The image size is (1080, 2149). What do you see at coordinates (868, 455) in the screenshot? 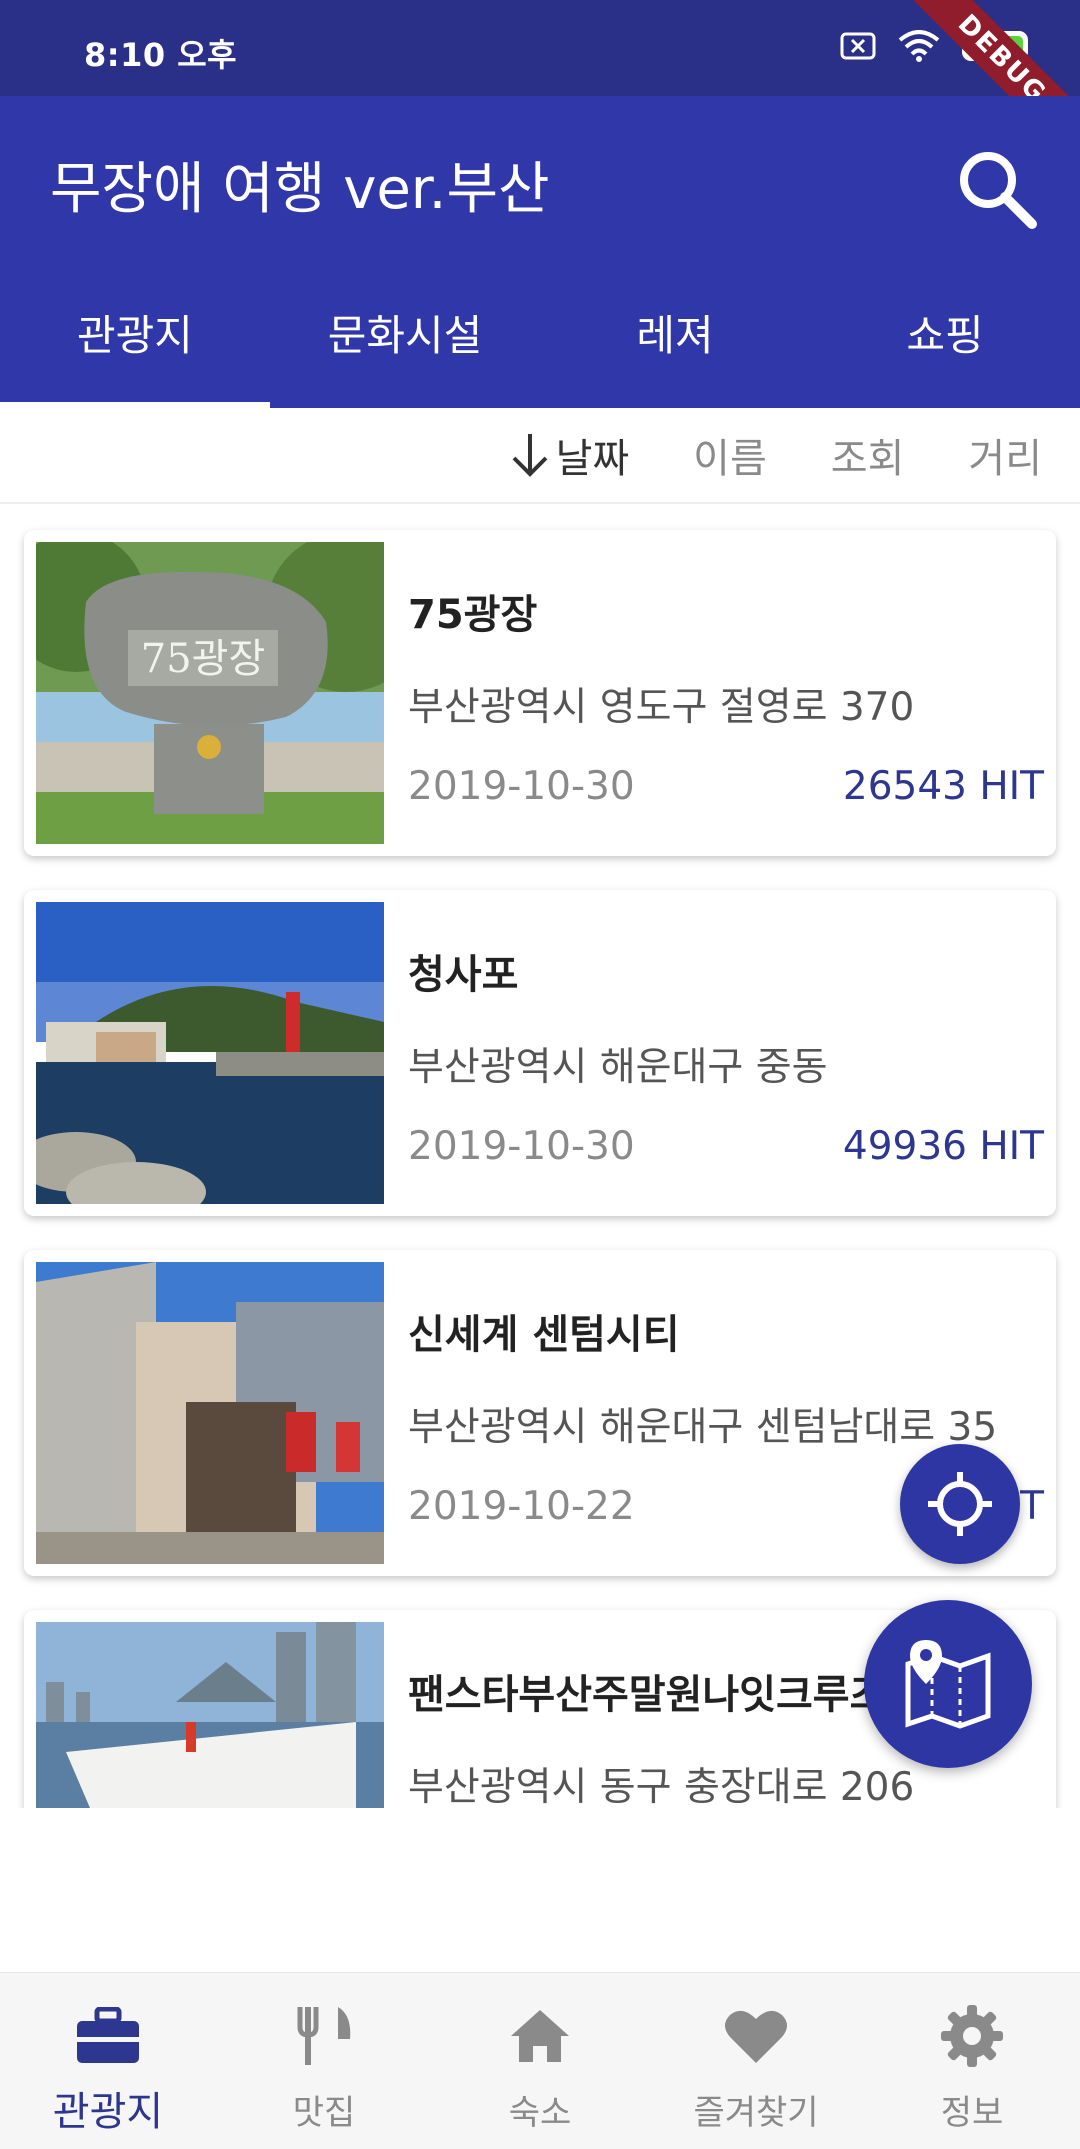
I see `sort-views: 조회` at bounding box center [868, 455].